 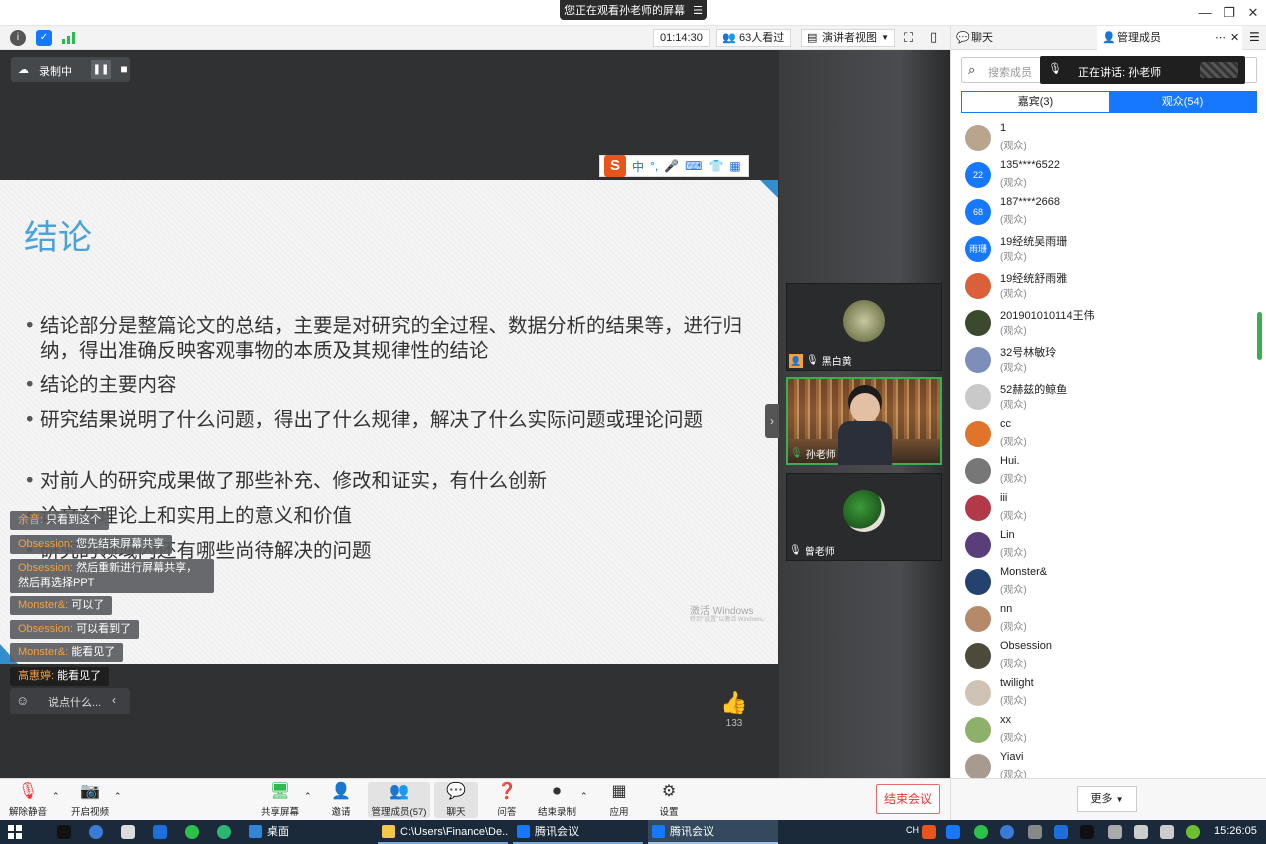 I want to click on qa-button: ❓ 问答, so click(x=507, y=800).